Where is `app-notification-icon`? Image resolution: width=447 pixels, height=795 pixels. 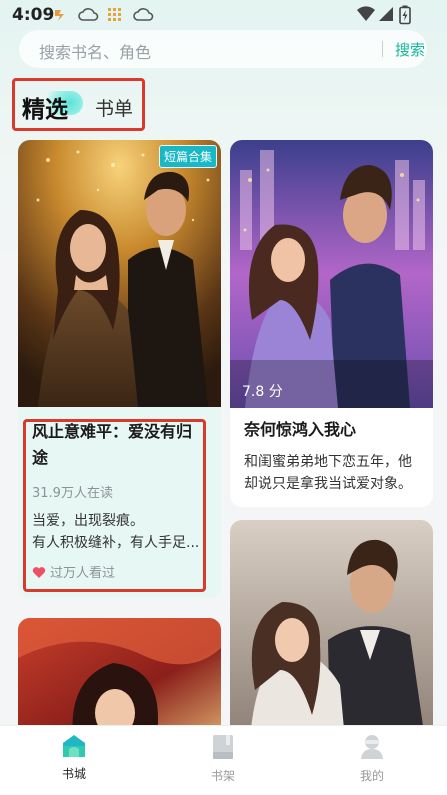
app-notification-icon is located at coordinates (59, 15).